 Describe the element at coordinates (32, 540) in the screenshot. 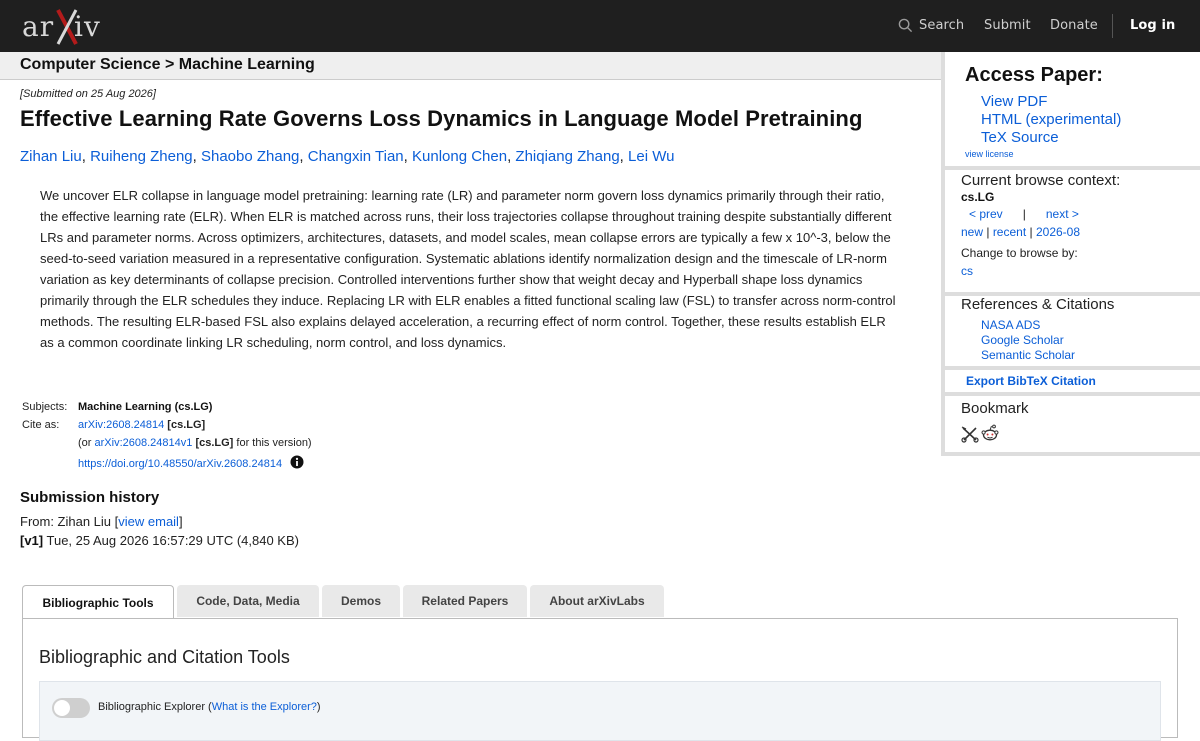

I see `version-1-label: [v1]` at that location.